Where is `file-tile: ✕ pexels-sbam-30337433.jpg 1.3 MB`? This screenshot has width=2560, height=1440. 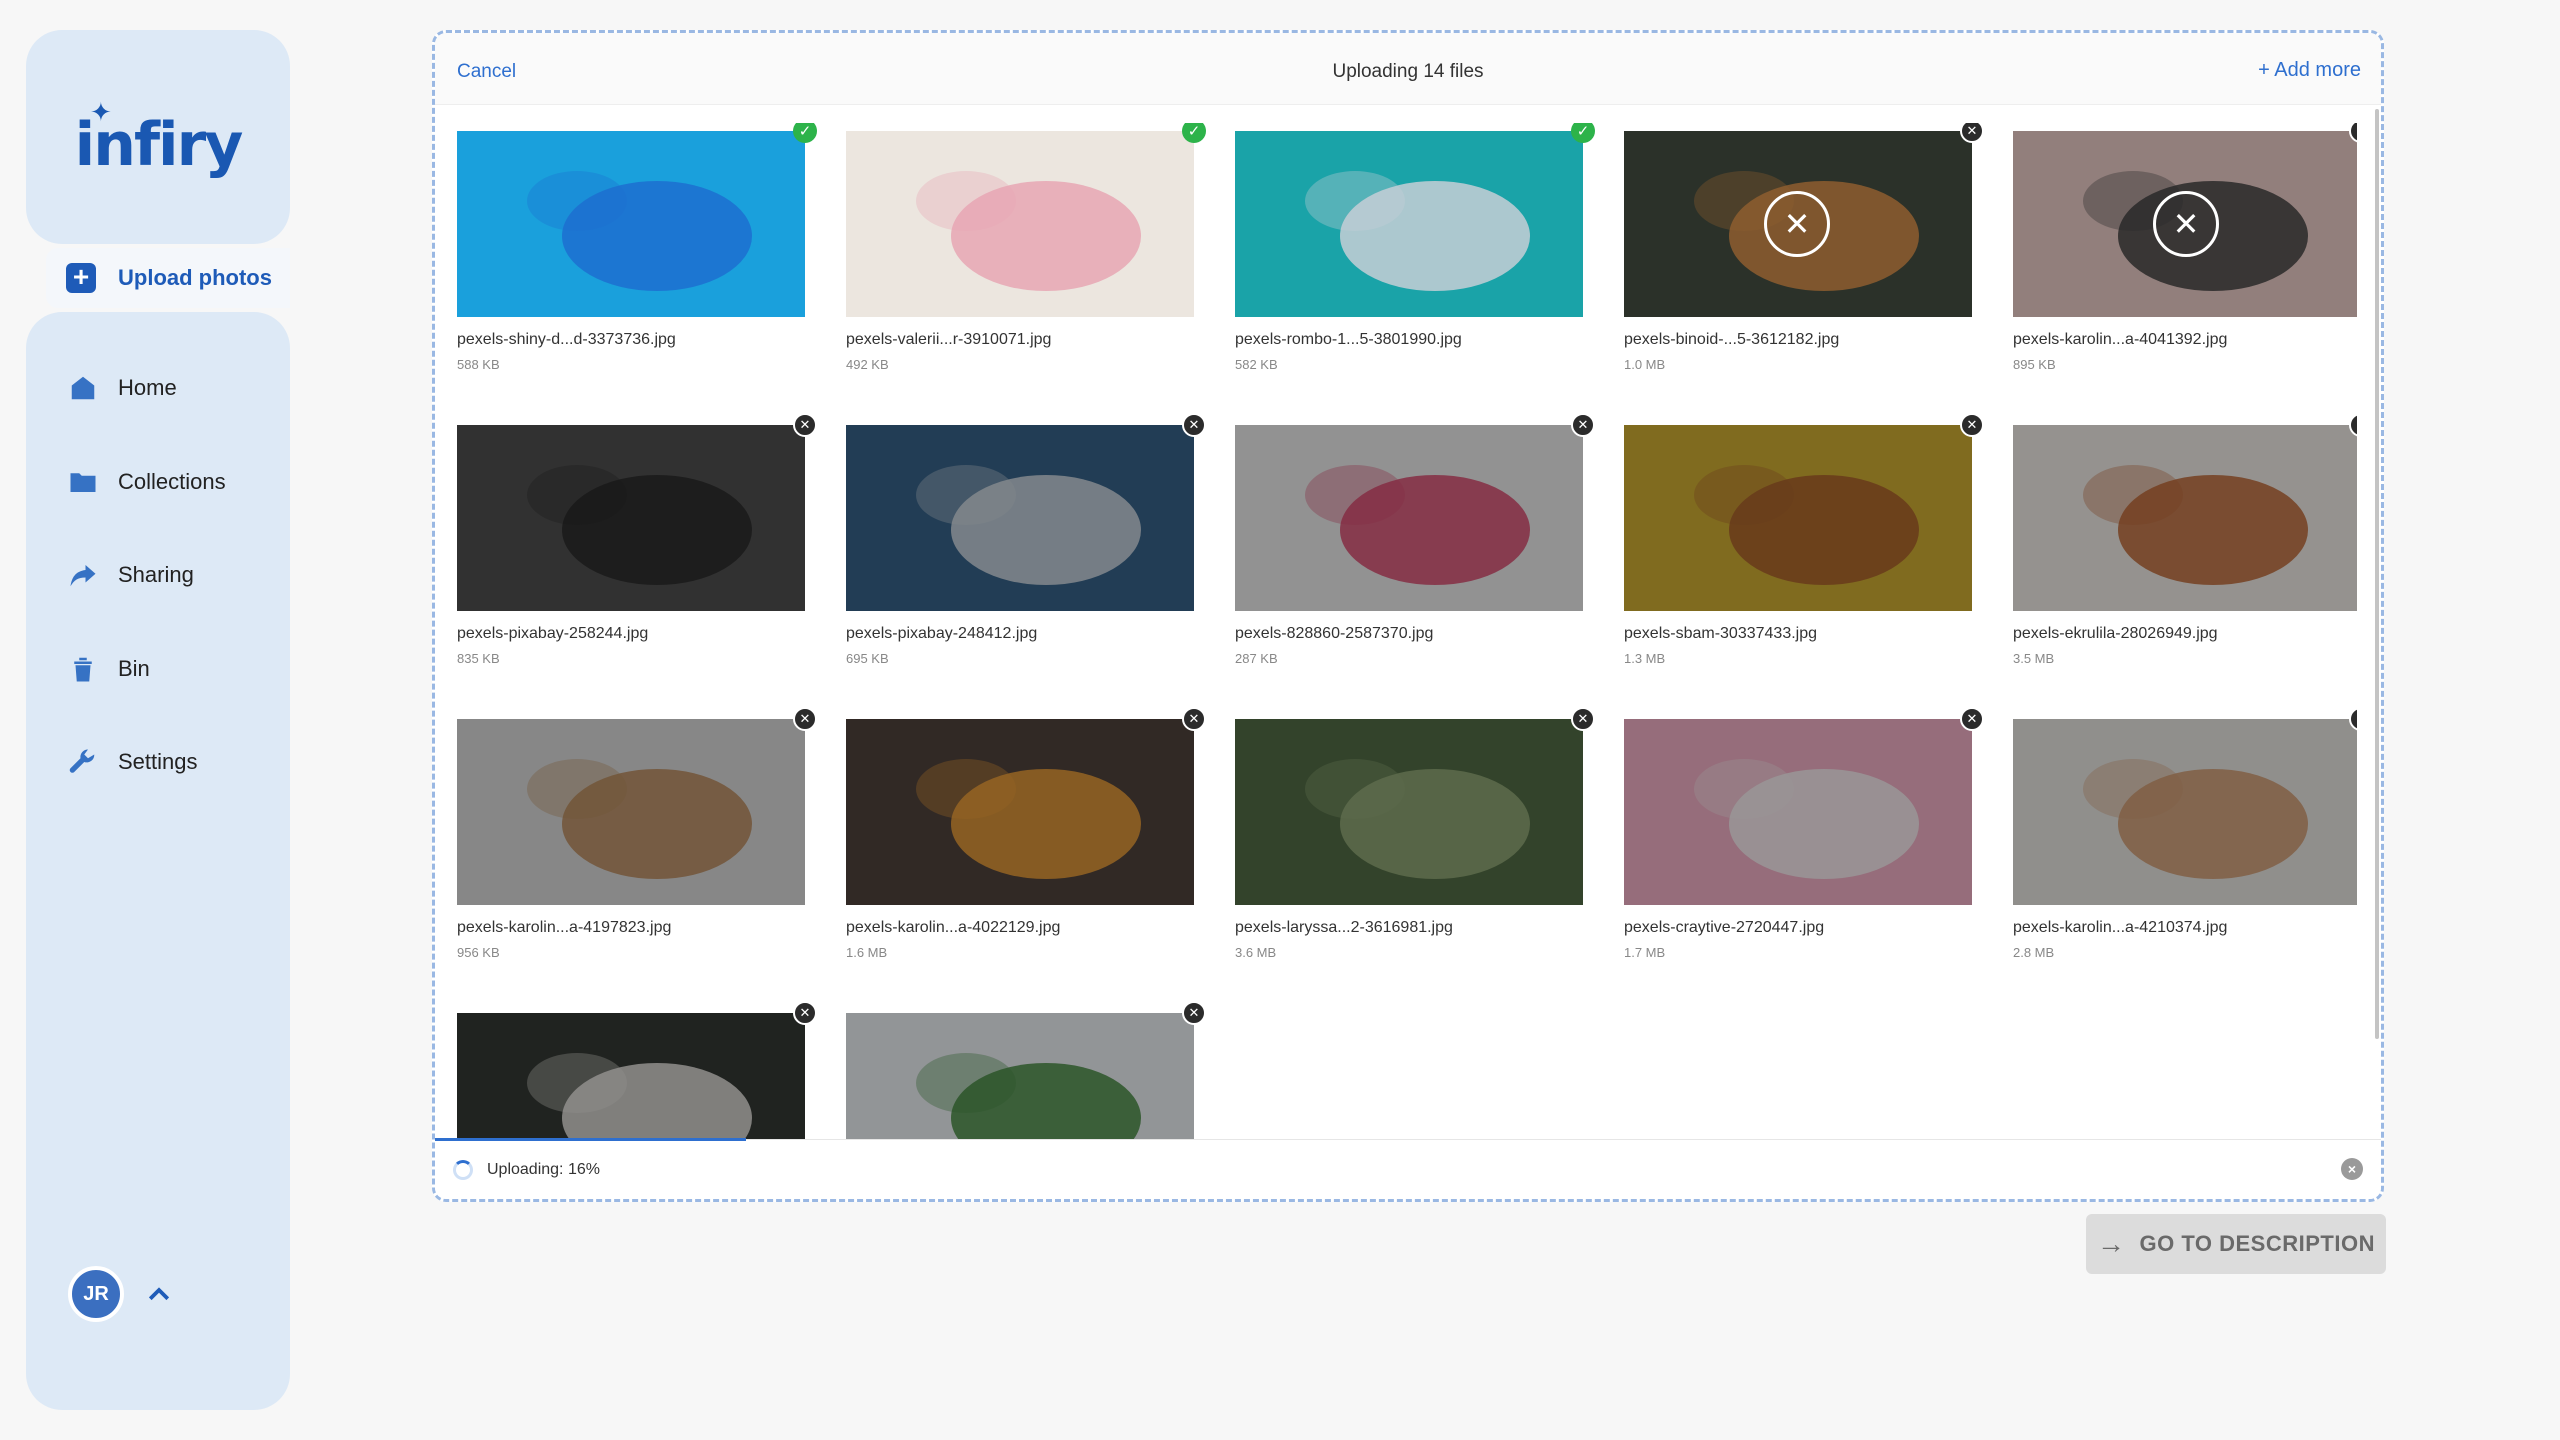 file-tile: ✕ pexels-sbam-30337433.jpg 1.3 MB is located at coordinates (1804, 544).